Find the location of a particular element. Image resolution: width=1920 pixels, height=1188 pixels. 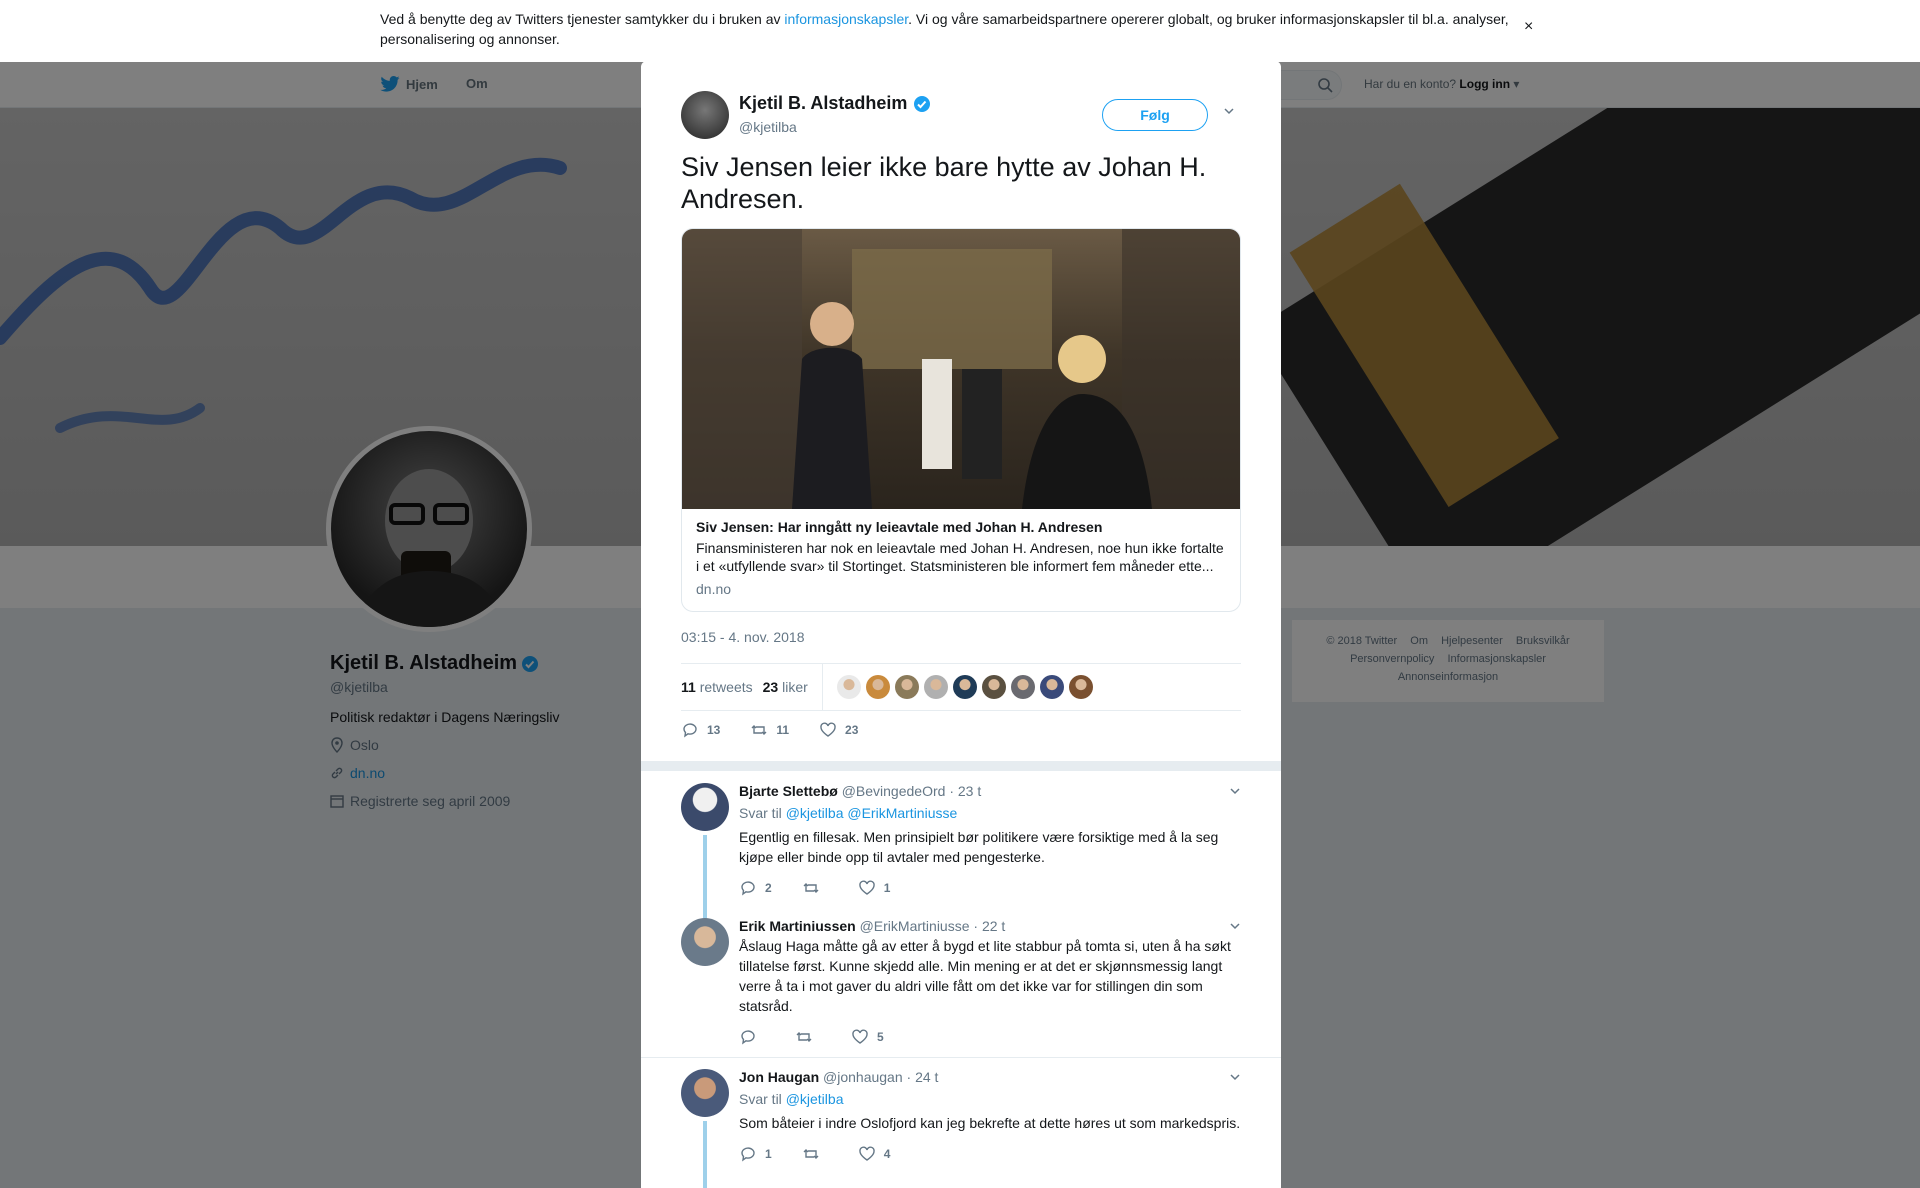

reply-author-name: Bjarte Slettebø is located at coordinates (788, 791).